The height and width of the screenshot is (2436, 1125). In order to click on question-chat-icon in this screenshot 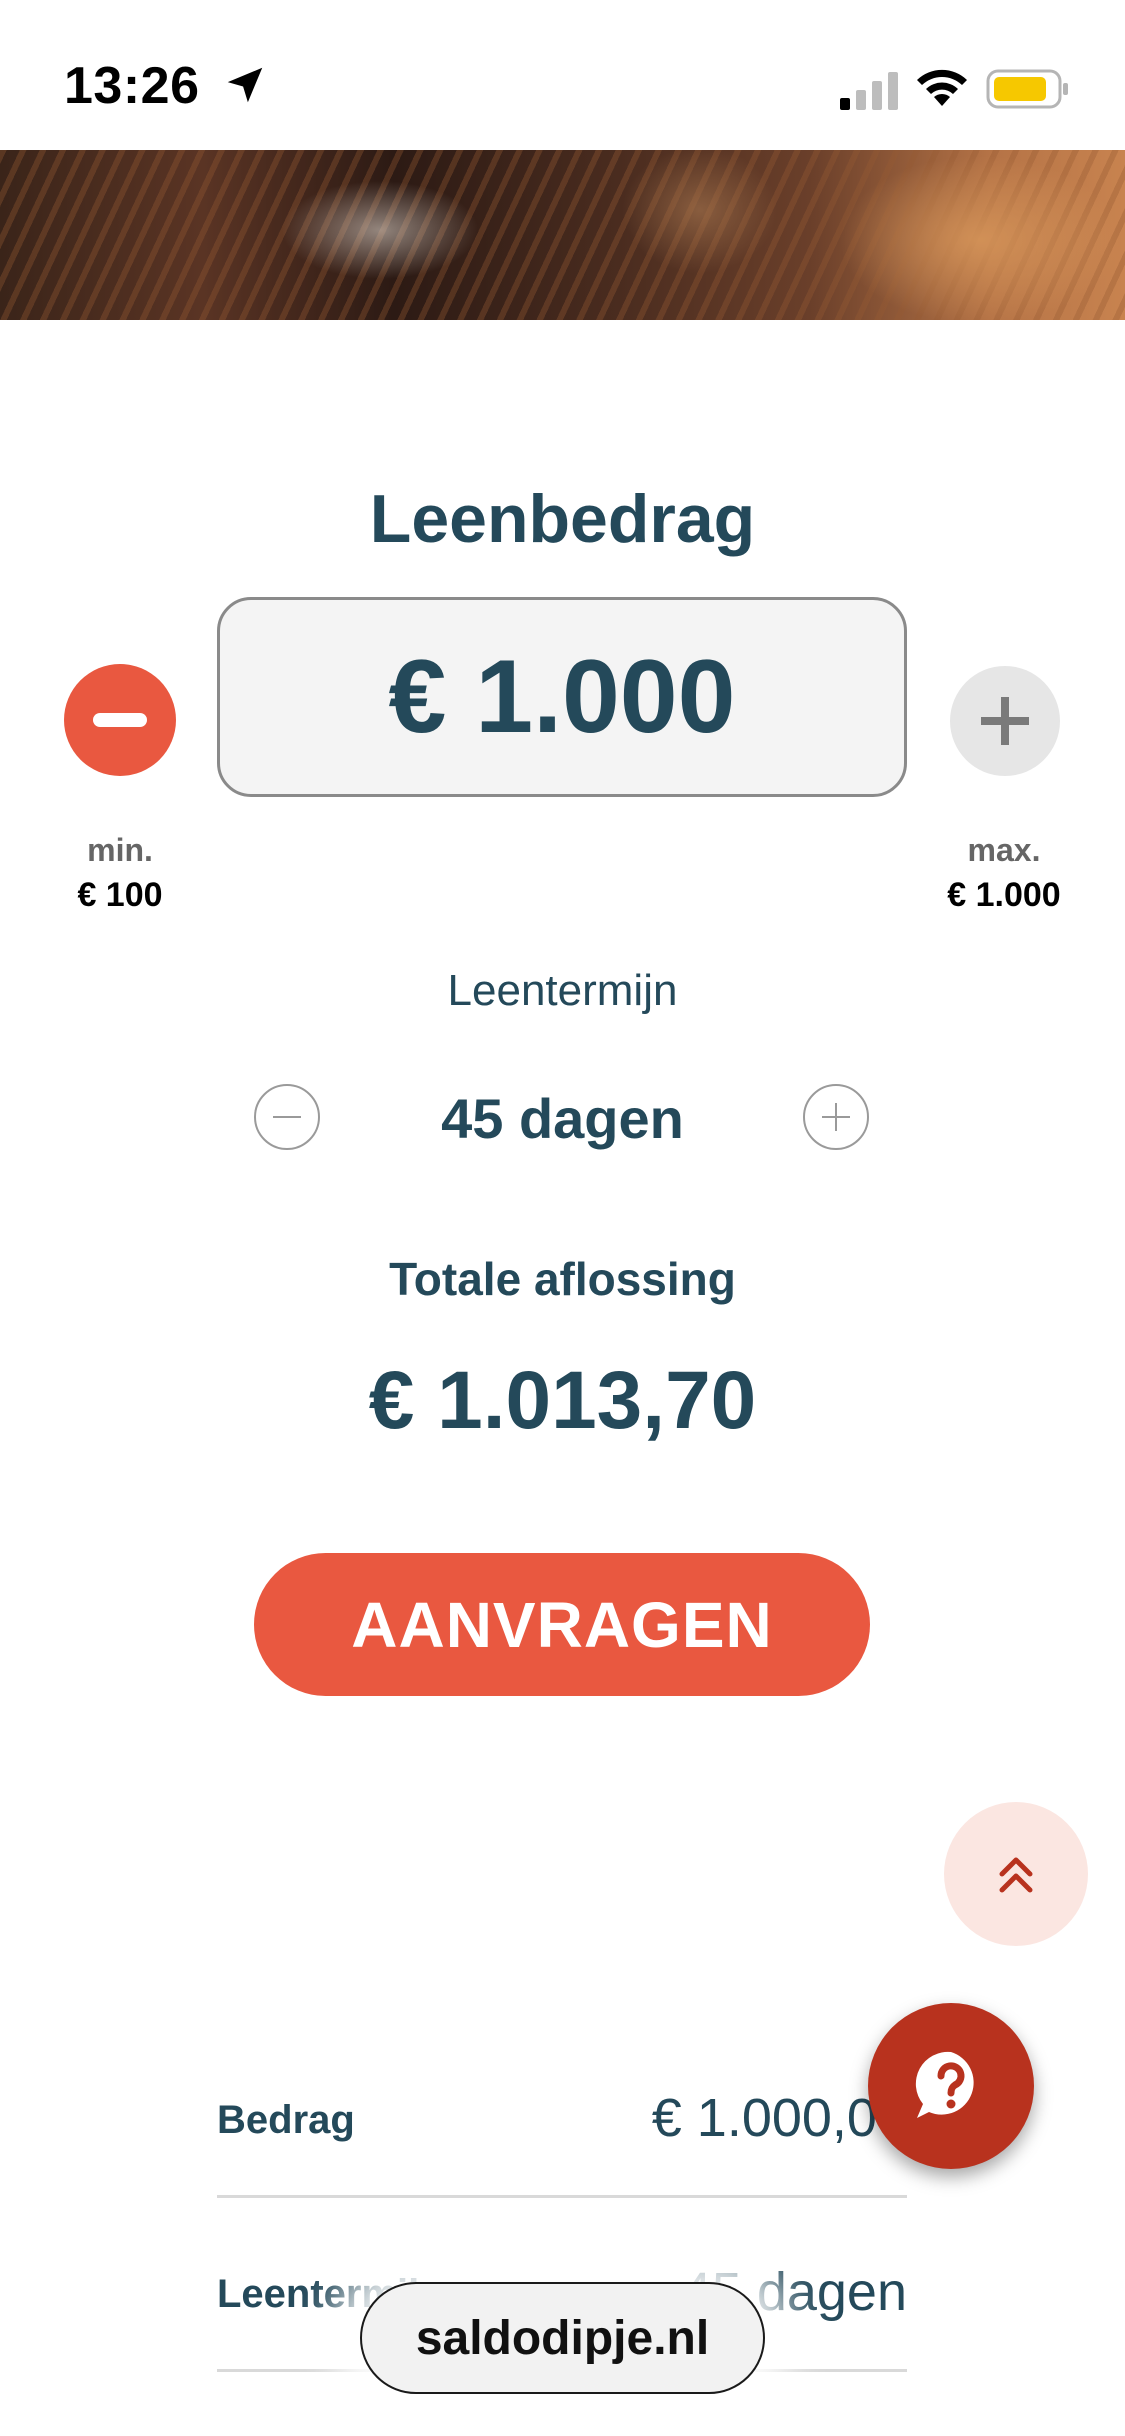, I will do `click(944, 2084)`.